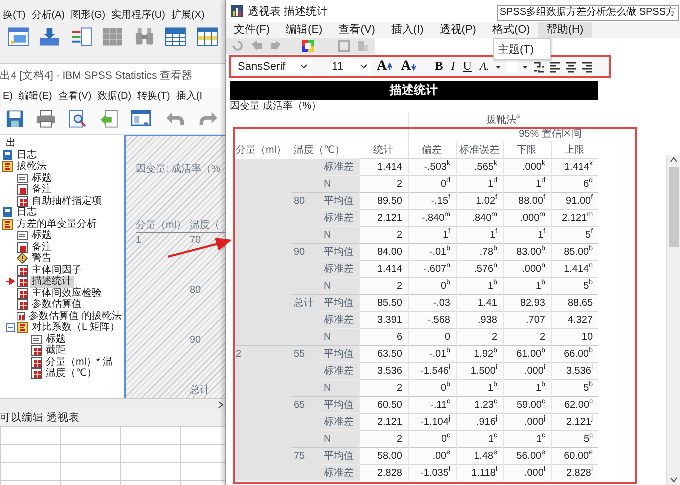 Image resolution: width=680 pixels, height=485 pixels. Describe the element at coordinates (467, 66) in the screenshot. I see `underline-button: U` at that location.